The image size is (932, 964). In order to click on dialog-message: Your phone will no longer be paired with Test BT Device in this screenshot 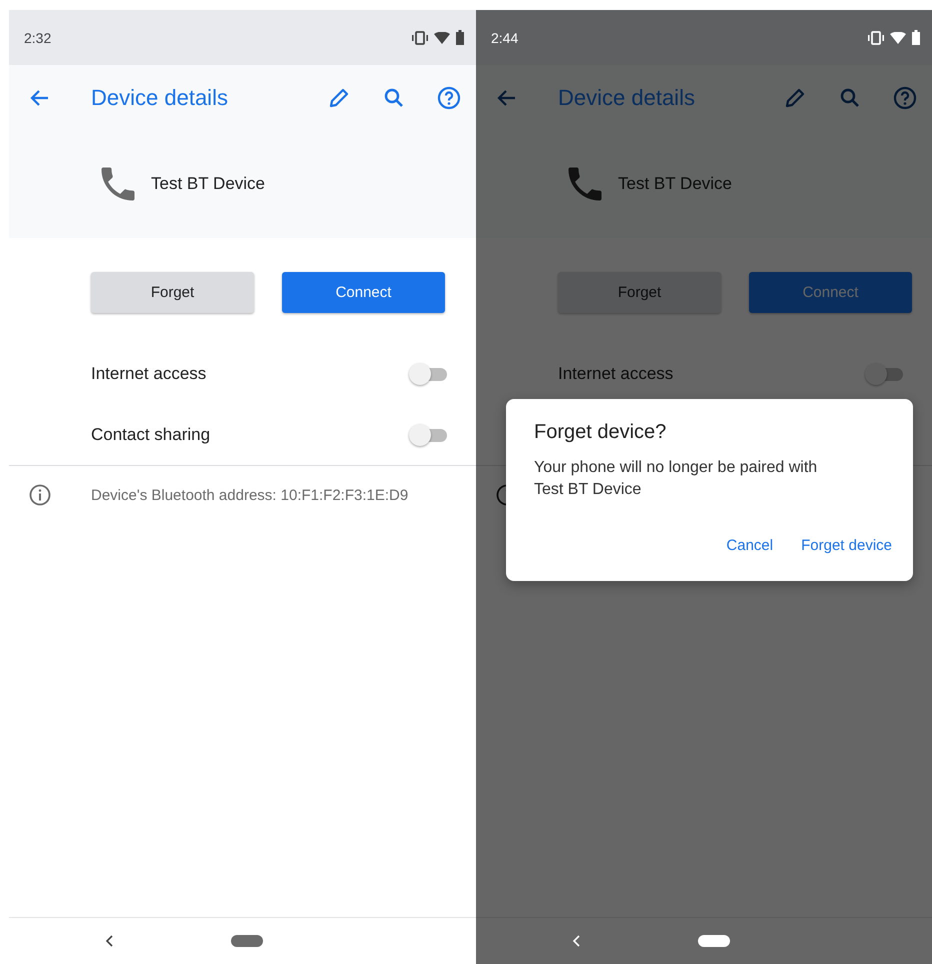, I will do `click(676, 479)`.